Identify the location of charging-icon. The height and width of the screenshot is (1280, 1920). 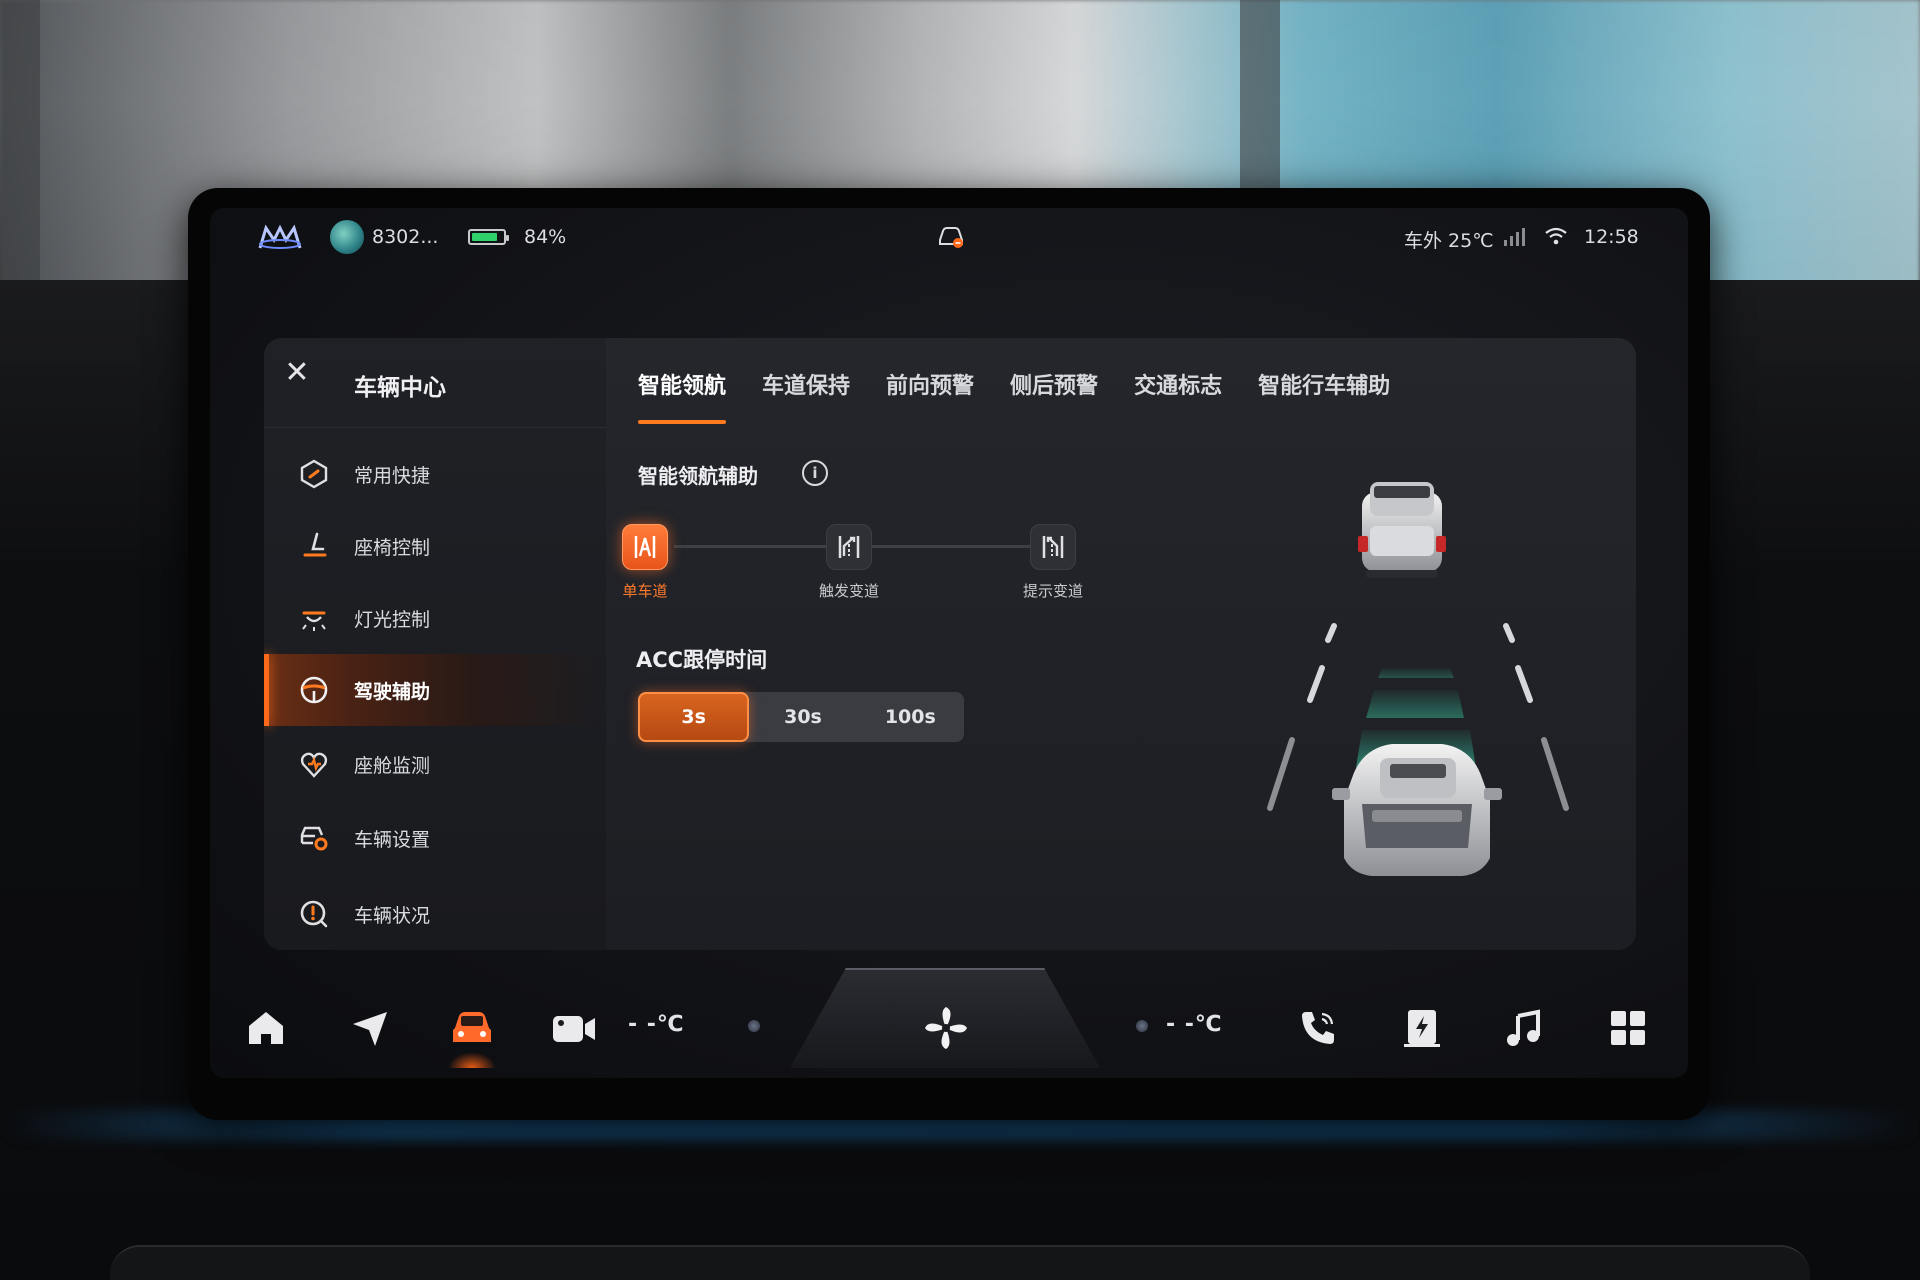
(1422, 1028).